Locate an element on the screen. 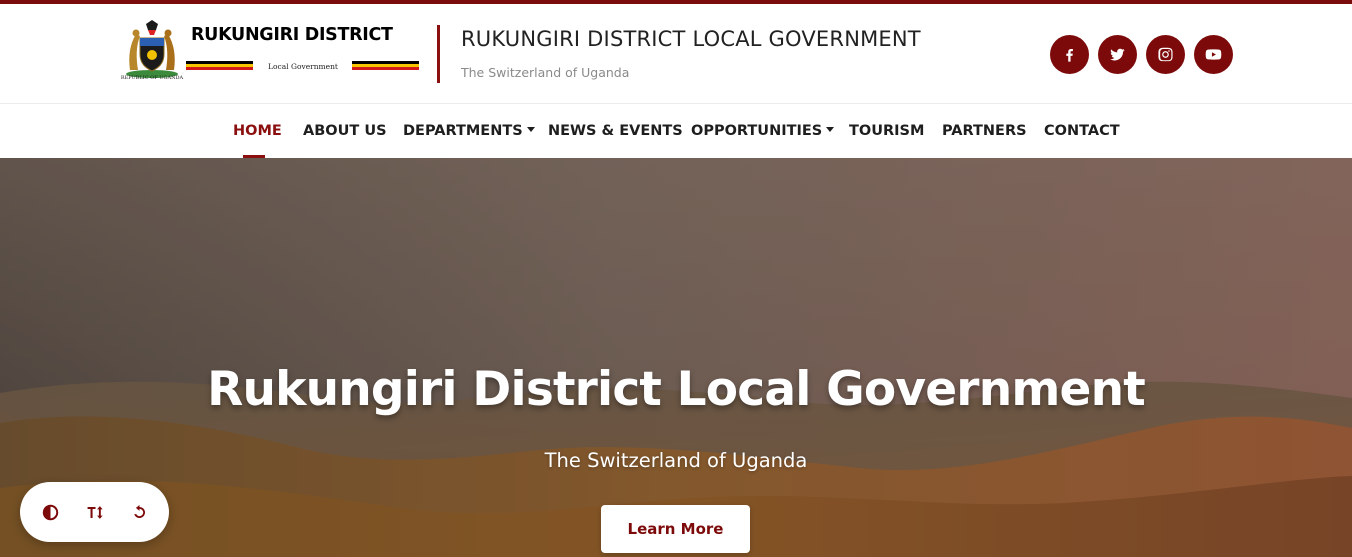 The width and height of the screenshot is (1352, 557). nav-tourism: TOURISM is located at coordinates (886, 131).